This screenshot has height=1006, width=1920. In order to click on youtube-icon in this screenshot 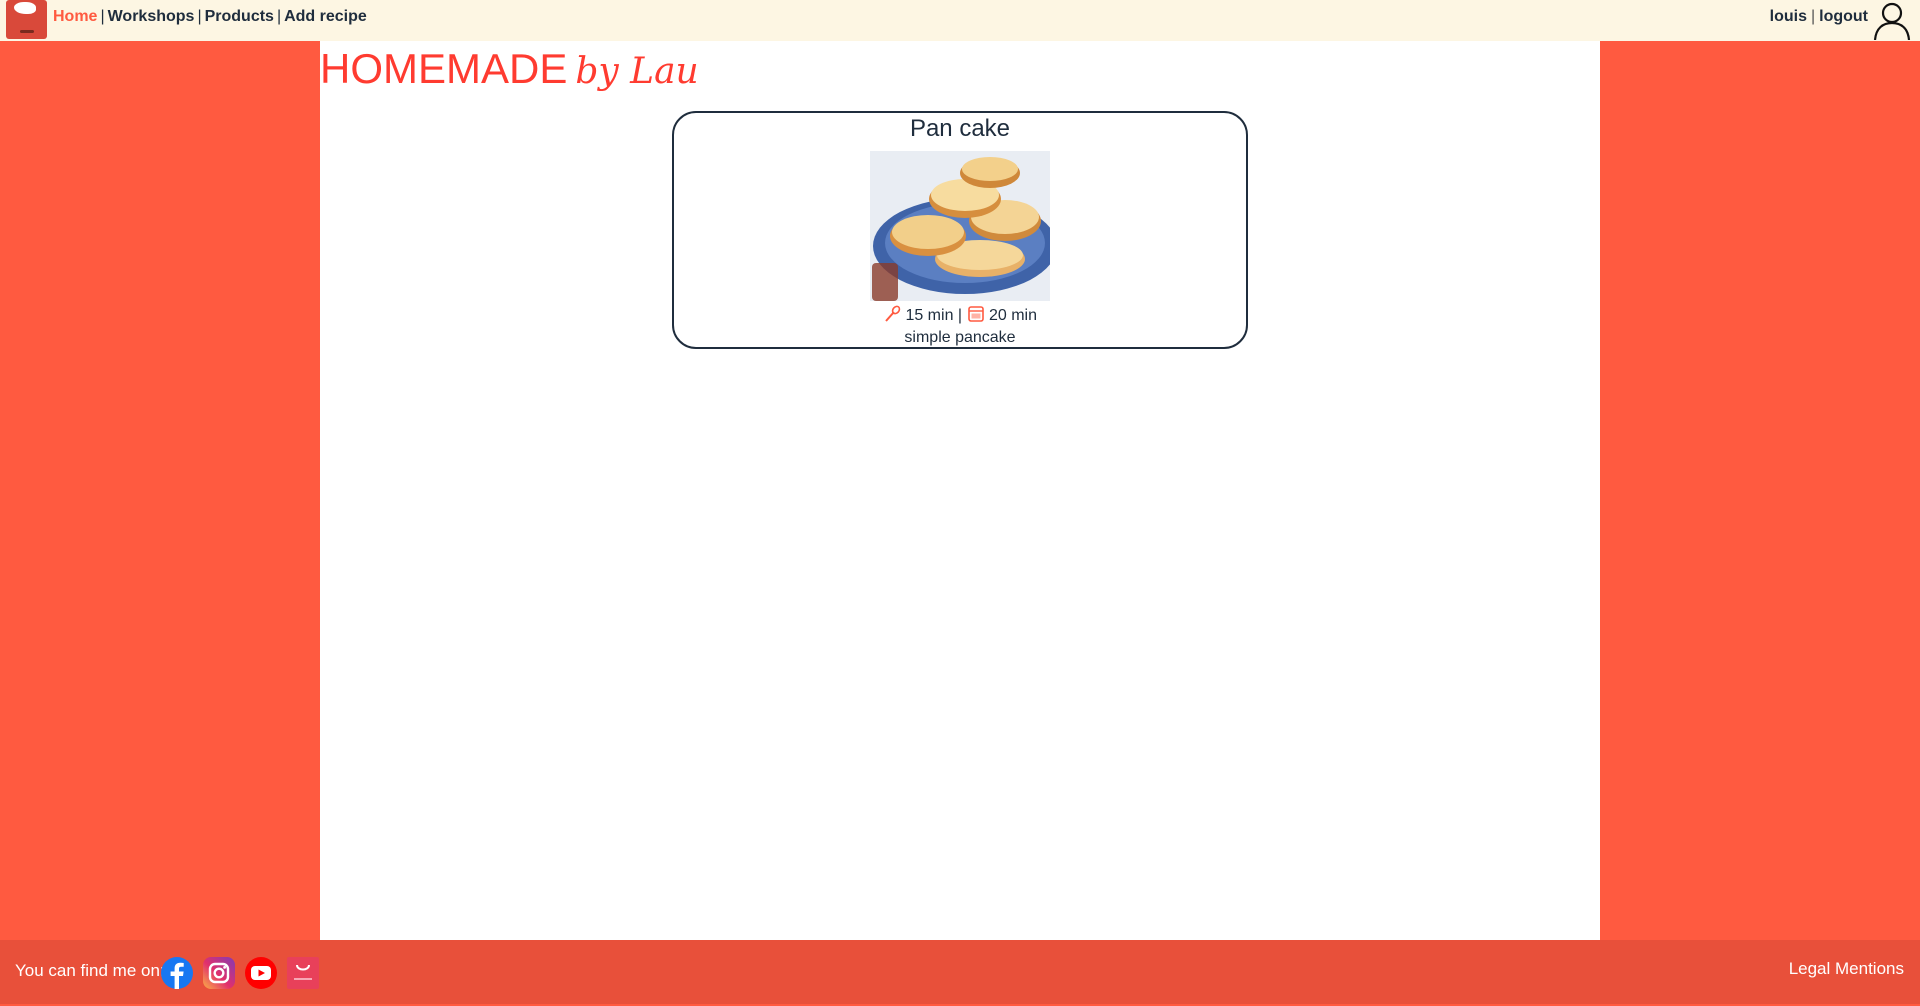, I will do `click(261, 973)`.